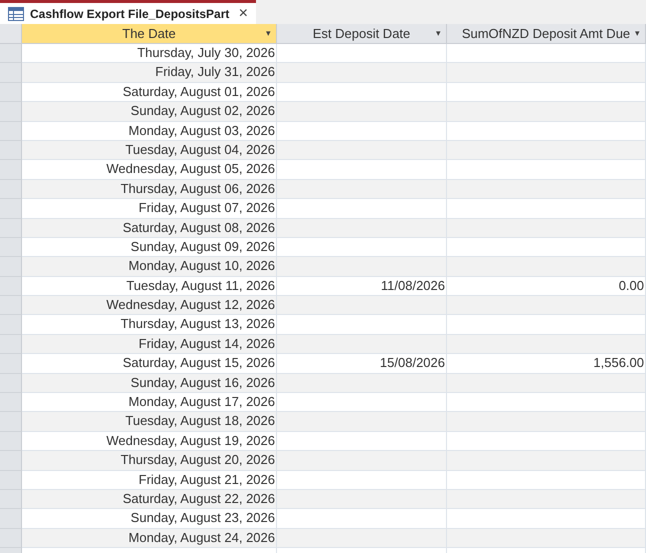  Describe the element at coordinates (149, 150) in the screenshot. I see `table-cell: Tuesday, August 04, 2026` at that location.